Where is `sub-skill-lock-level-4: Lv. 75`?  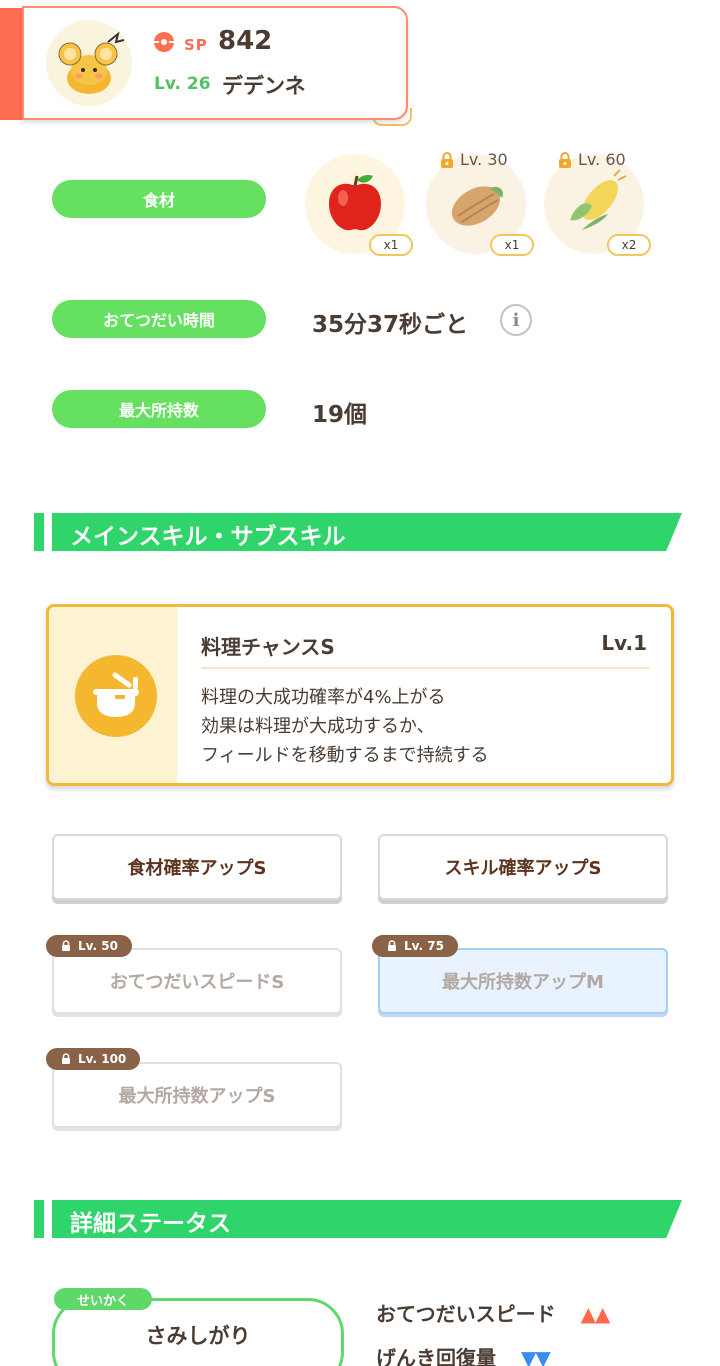
sub-skill-lock-level-4: Lv. 75 is located at coordinates (424, 946).